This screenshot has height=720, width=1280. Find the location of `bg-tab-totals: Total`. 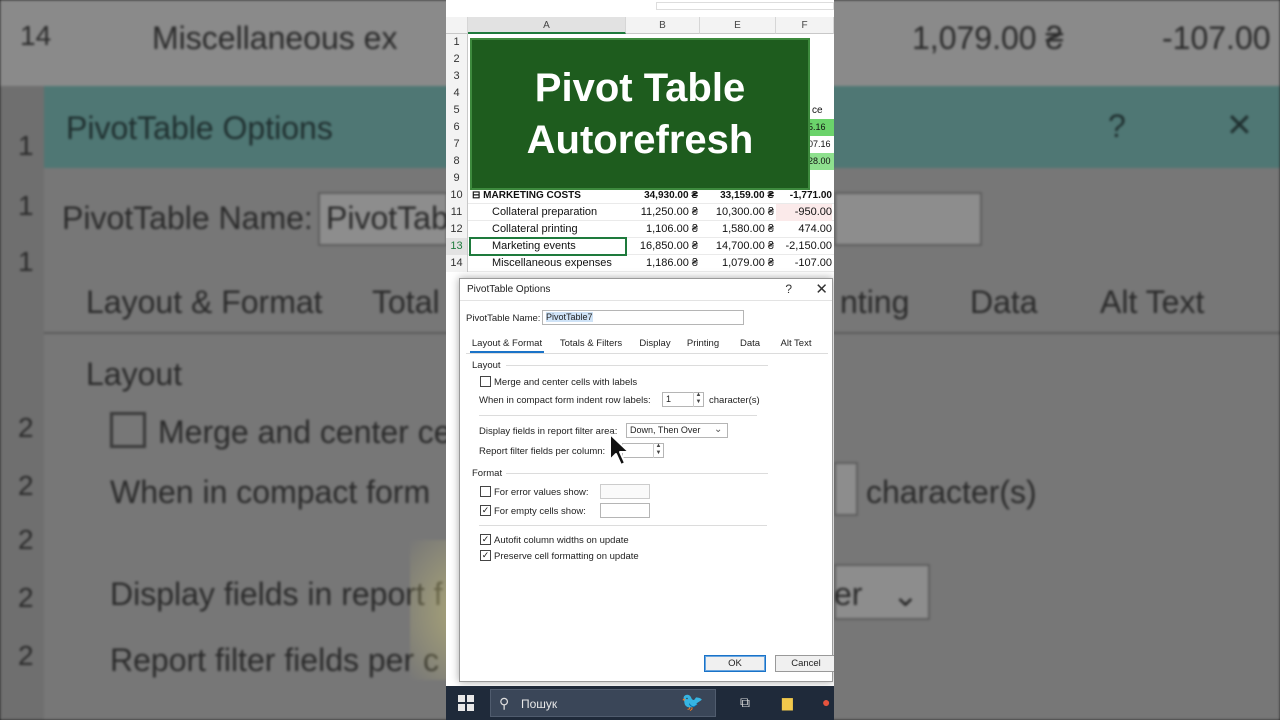

bg-tab-totals: Total is located at coordinates (406, 302).